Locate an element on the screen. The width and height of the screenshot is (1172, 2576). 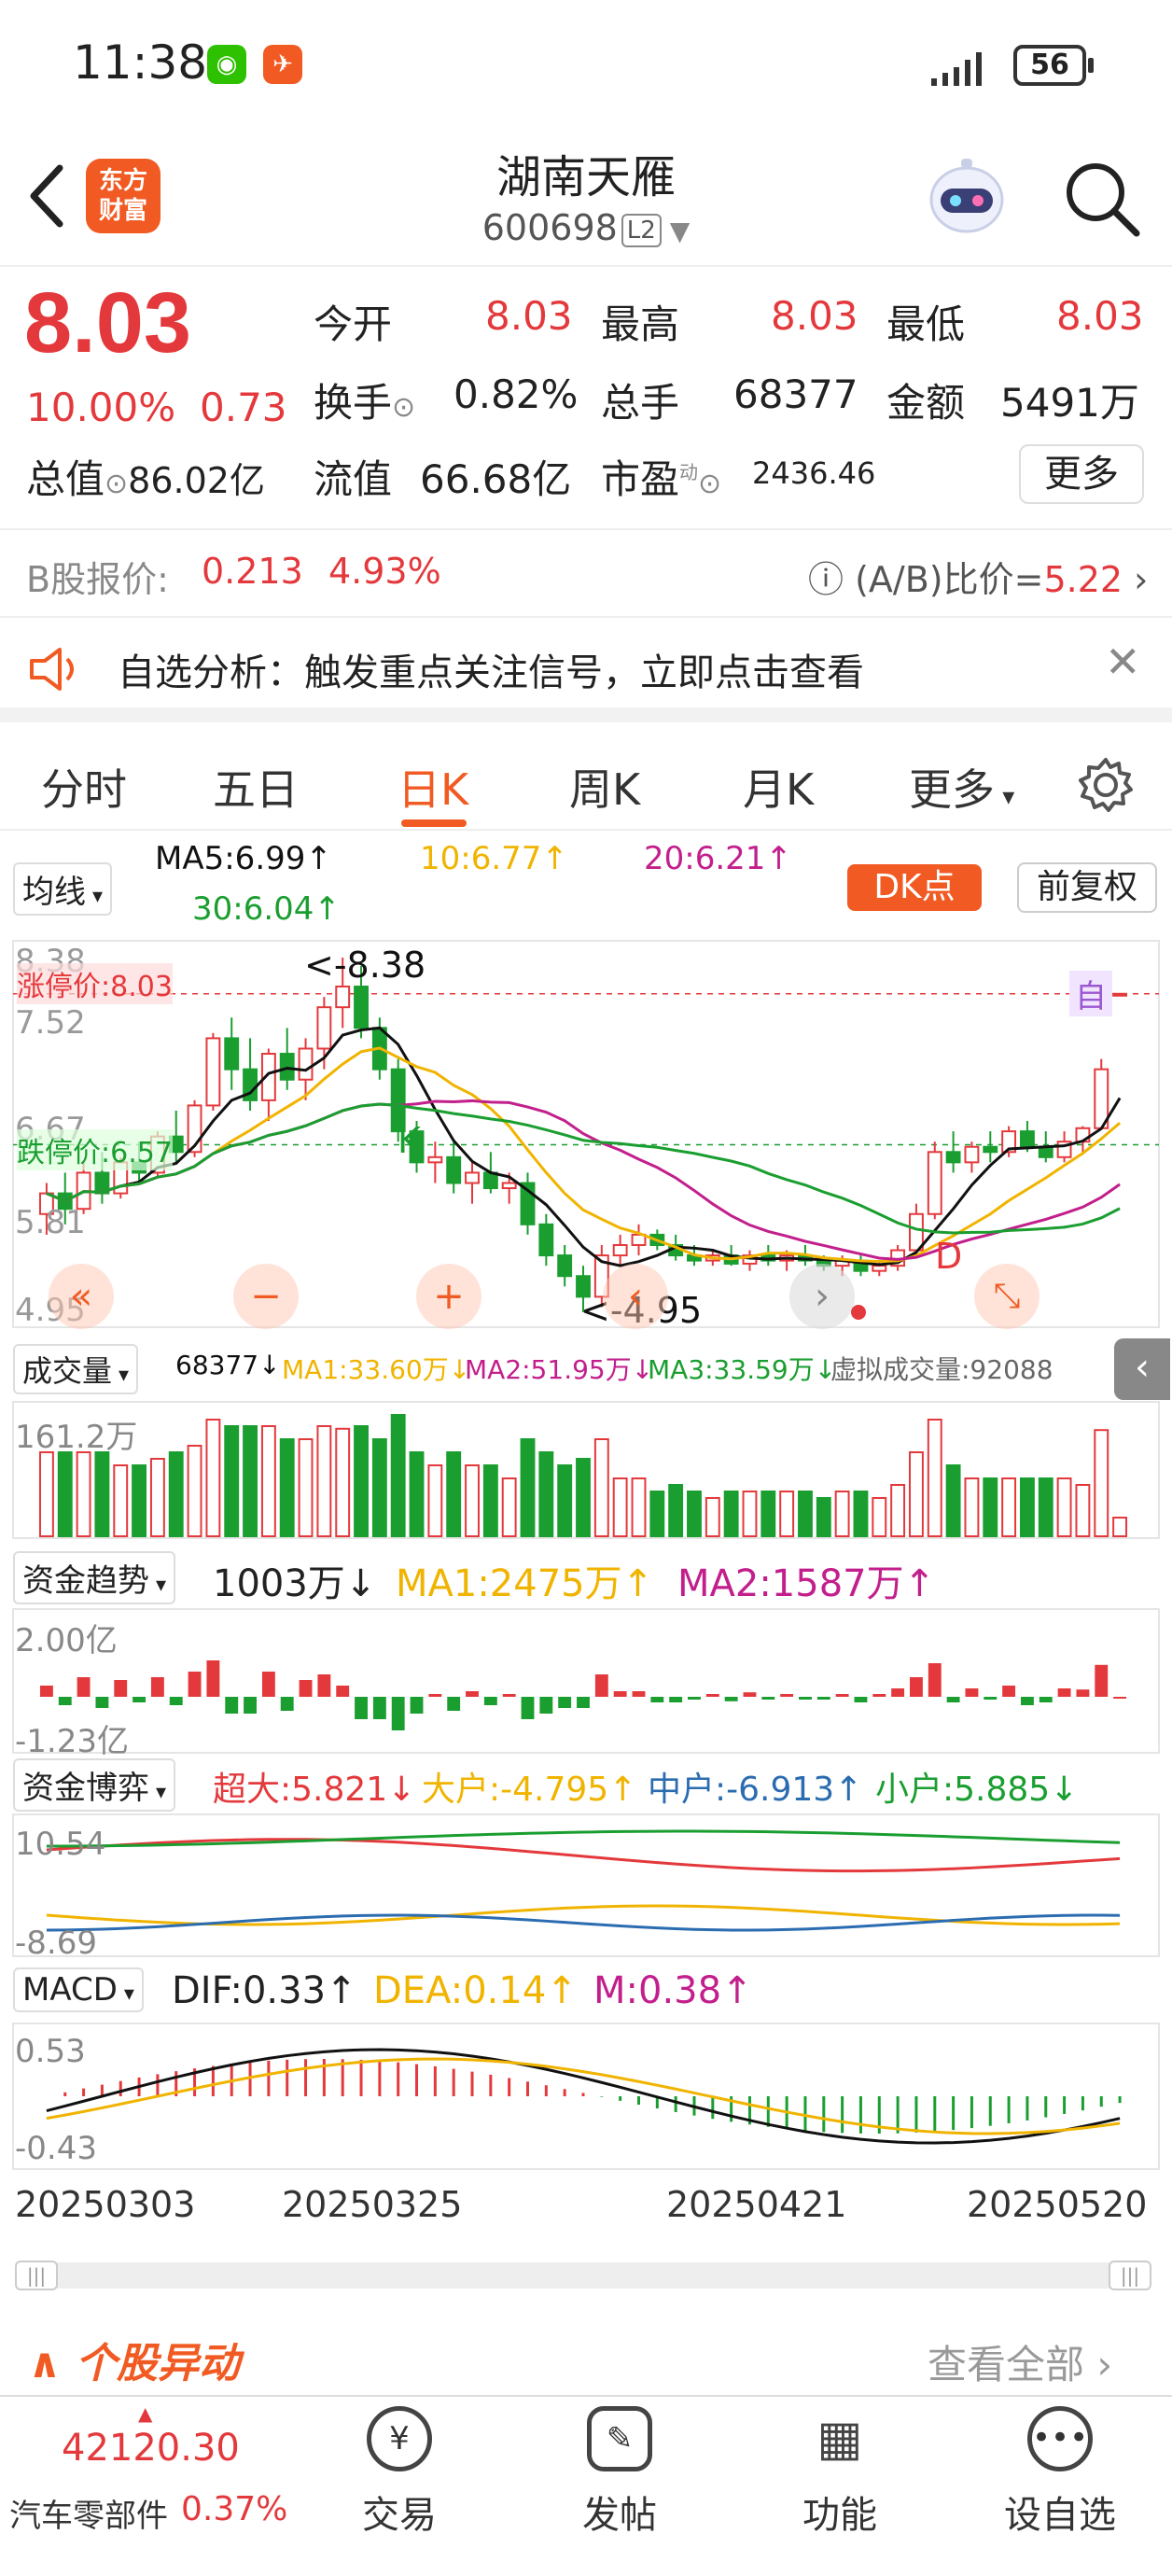
scroll-right-icon: › is located at coordinates (822, 1296).